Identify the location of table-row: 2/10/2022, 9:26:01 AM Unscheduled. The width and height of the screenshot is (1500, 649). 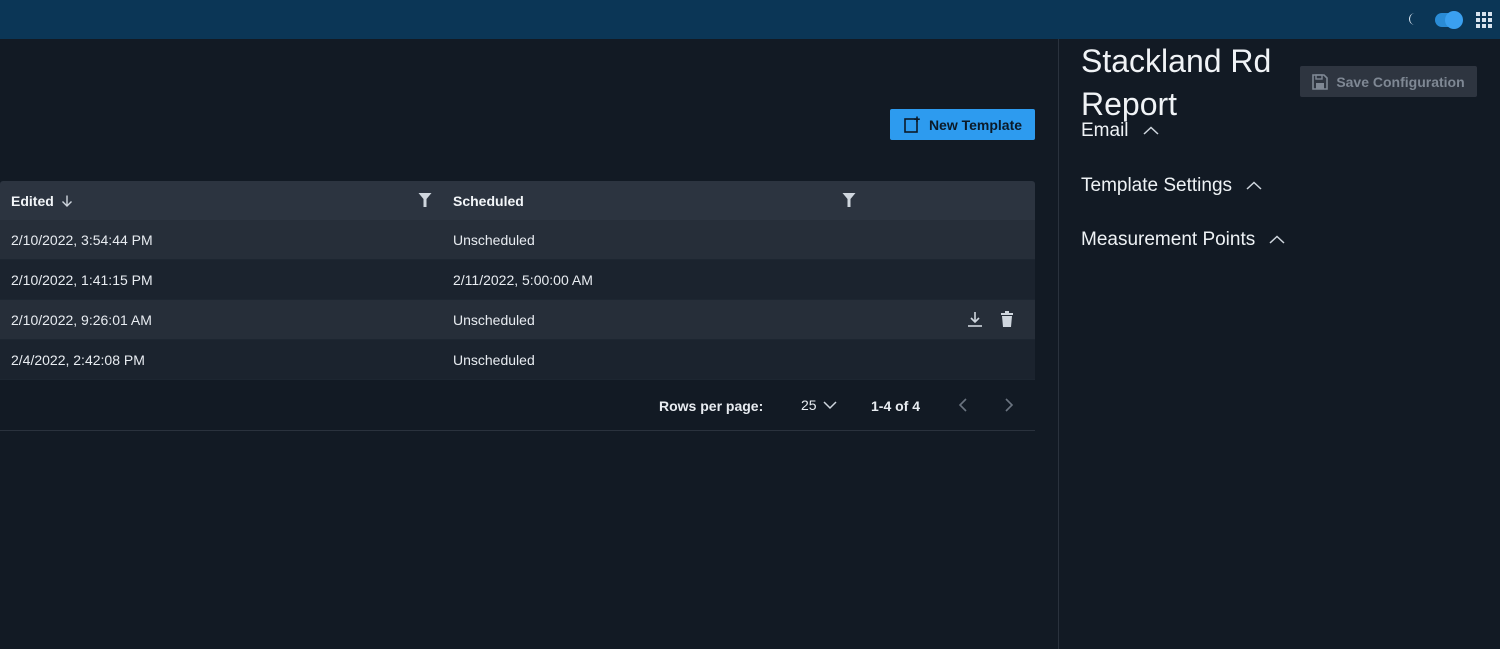
(517, 320).